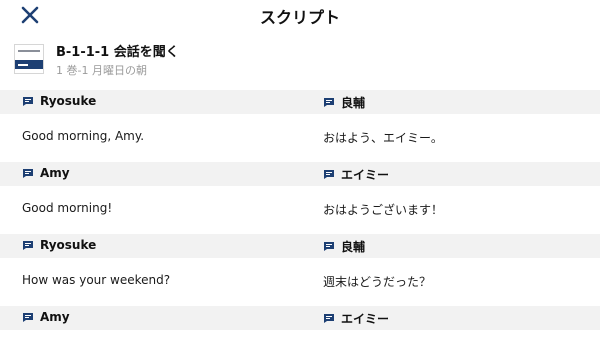 The width and height of the screenshot is (600, 337). What do you see at coordinates (300, 282) in the screenshot?
I see `dialogue-row: How was your weekend? 週末はどうだった？` at bounding box center [300, 282].